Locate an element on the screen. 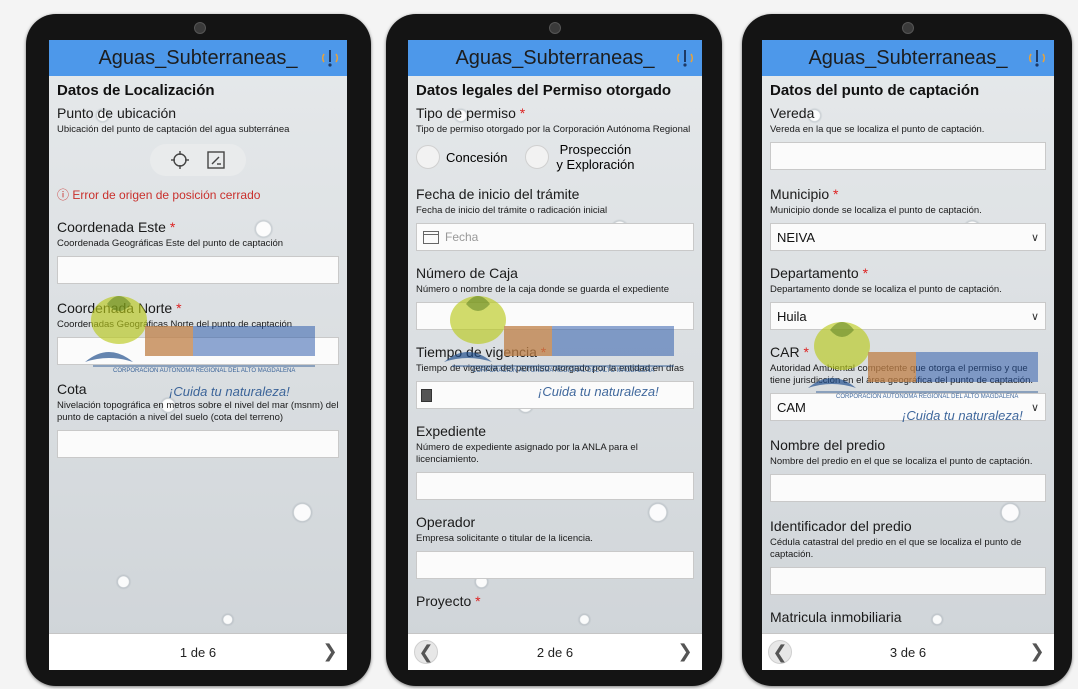  expediente-label: Expediente is located at coordinates (451, 431).